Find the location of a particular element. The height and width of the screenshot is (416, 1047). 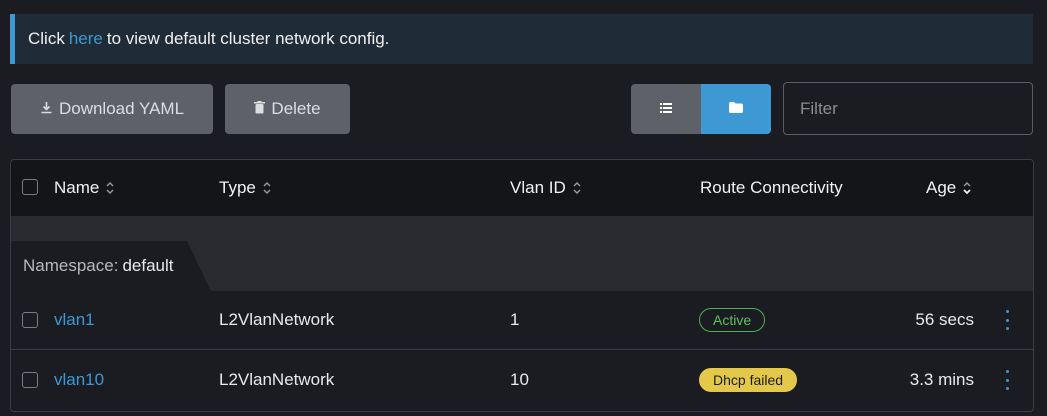

header-vlan-id: Vlan ID is located at coordinates (546, 188).